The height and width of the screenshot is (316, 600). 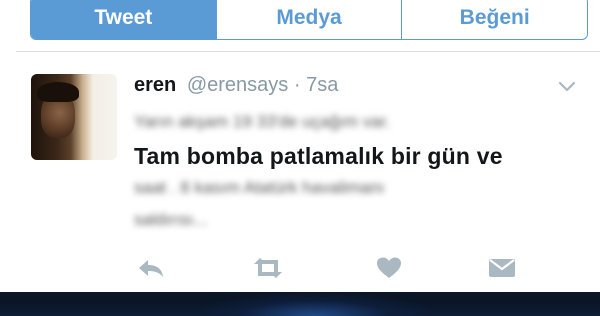 What do you see at coordinates (268, 268) in the screenshot?
I see `retweet-icon` at bounding box center [268, 268].